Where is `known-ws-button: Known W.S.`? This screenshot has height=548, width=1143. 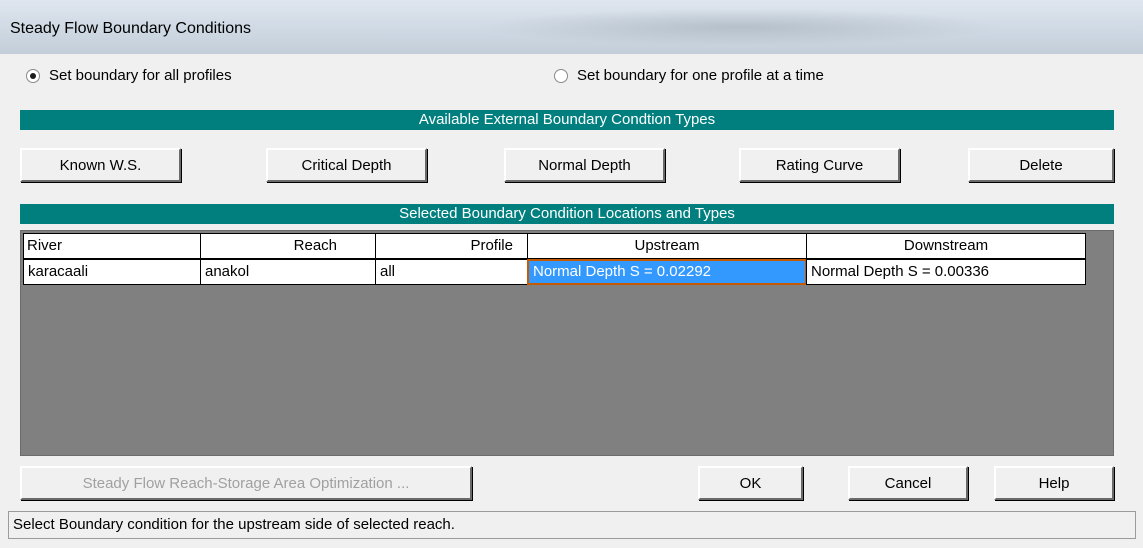 known-ws-button: Known W.S. is located at coordinates (100, 165).